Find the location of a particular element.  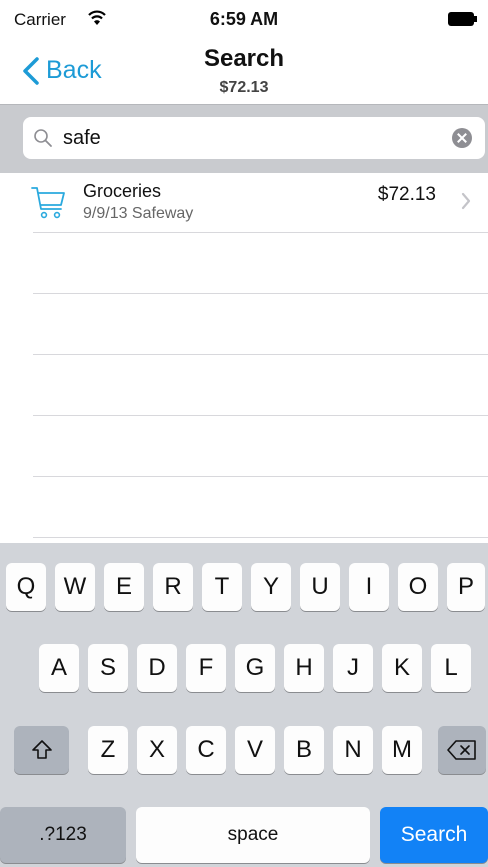

status-bar: Carrier 6:59 AM is located at coordinates (244, 20).